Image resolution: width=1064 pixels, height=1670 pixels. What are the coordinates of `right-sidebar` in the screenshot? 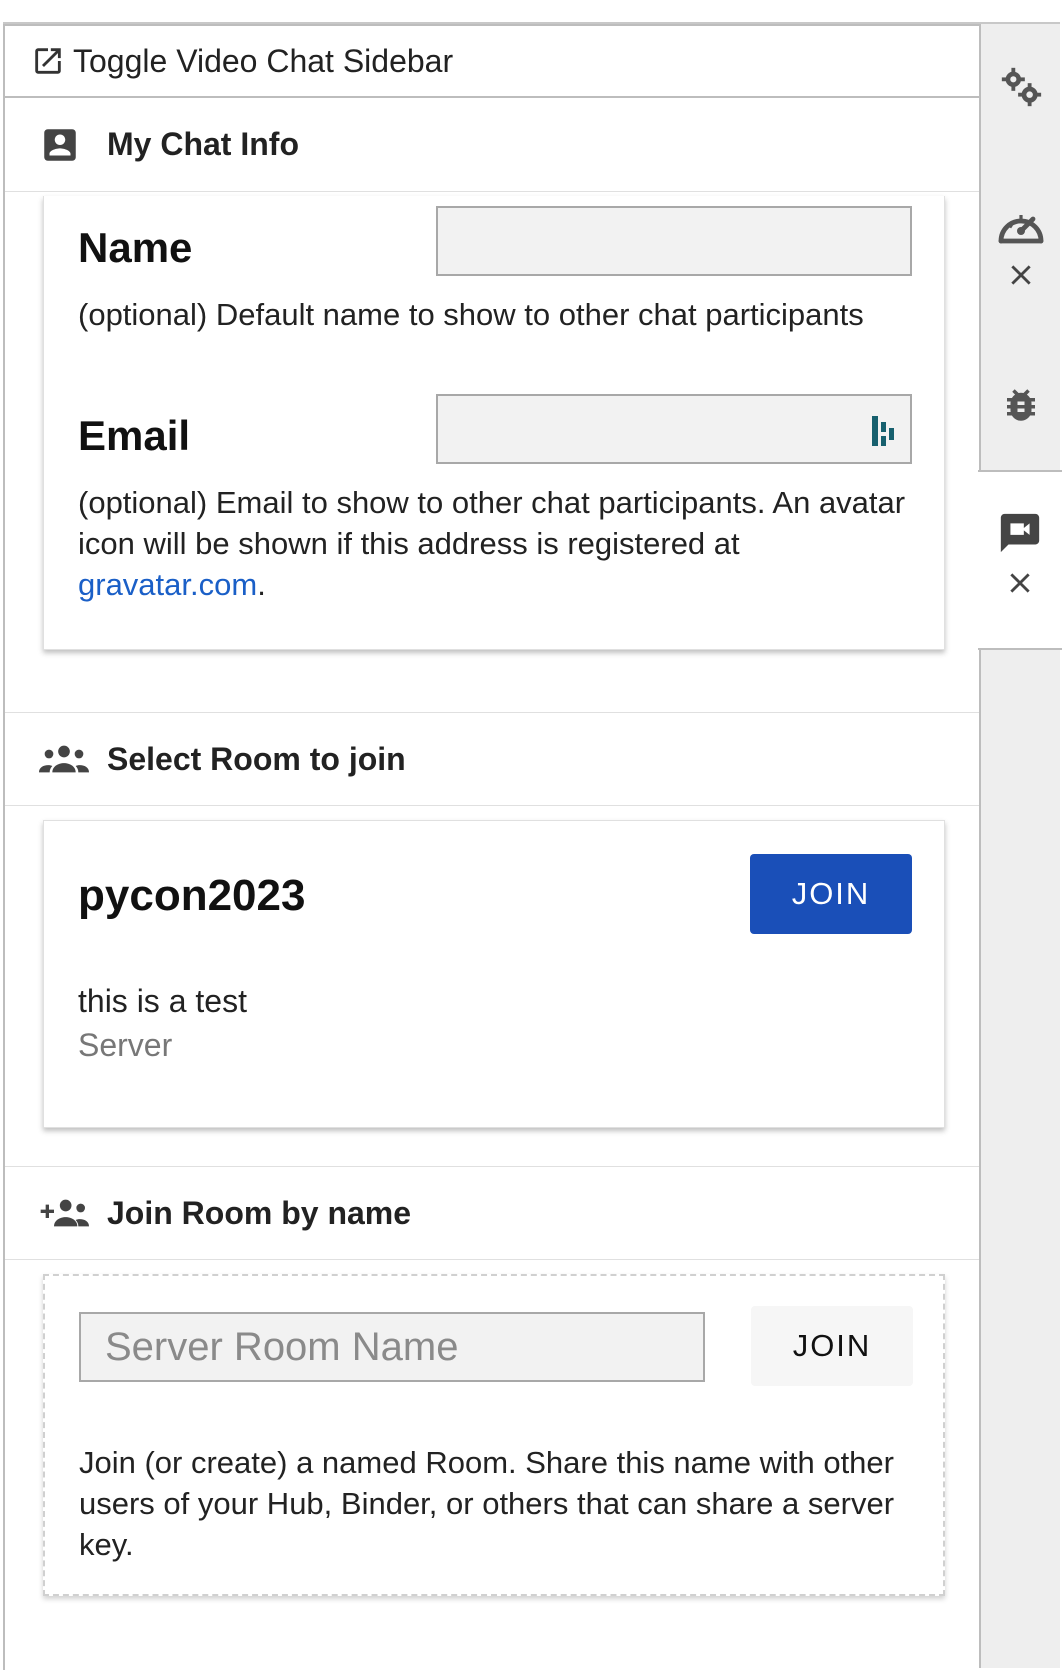 It's located at (1020, 846).